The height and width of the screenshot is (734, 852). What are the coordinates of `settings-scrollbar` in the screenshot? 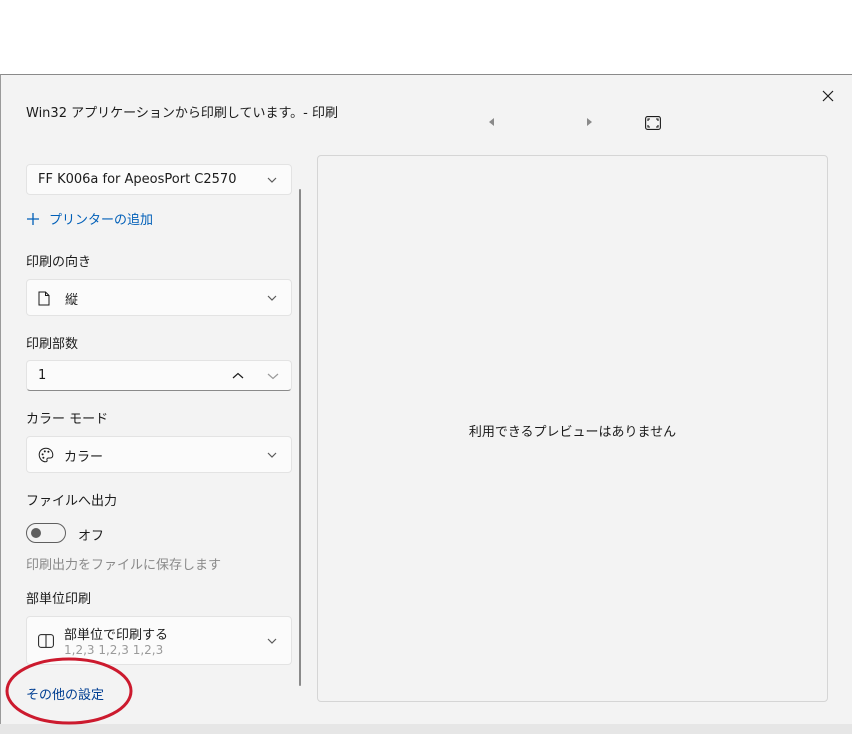 It's located at (300, 437).